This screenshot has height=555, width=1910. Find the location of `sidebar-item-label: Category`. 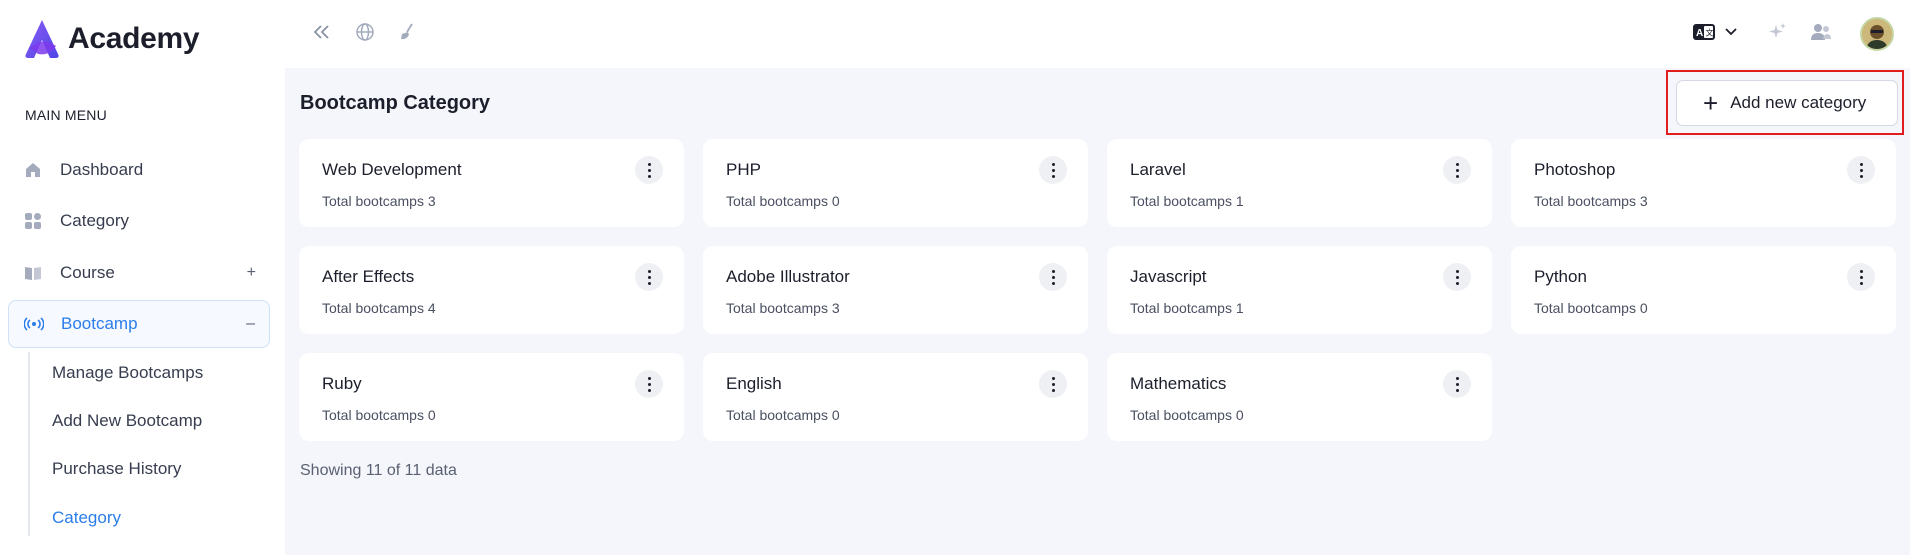

sidebar-item-label: Category is located at coordinates (94, 220).